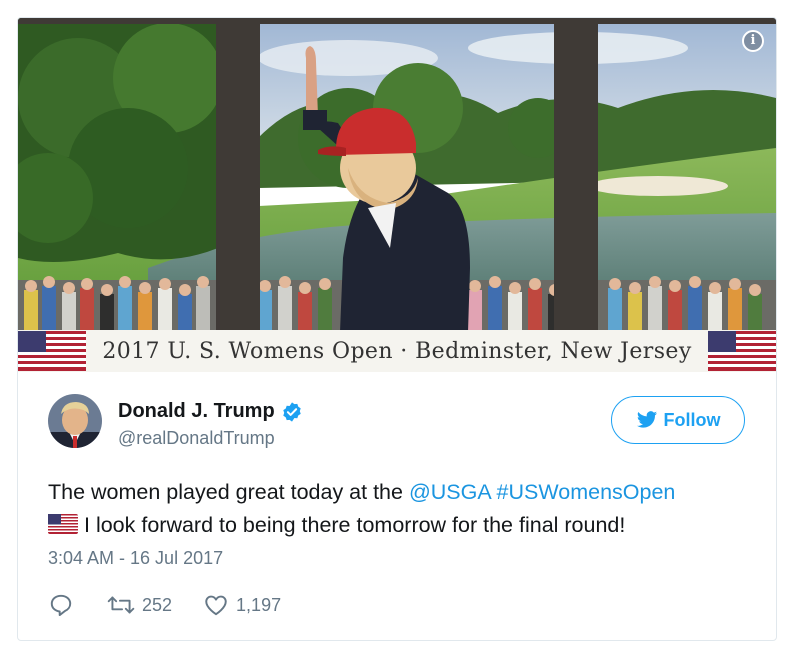 This screenshot has height=658, width=799. Describe the element at coordinates (157, 604) in the screenshot. I see `retweet-count: 252` at that location.